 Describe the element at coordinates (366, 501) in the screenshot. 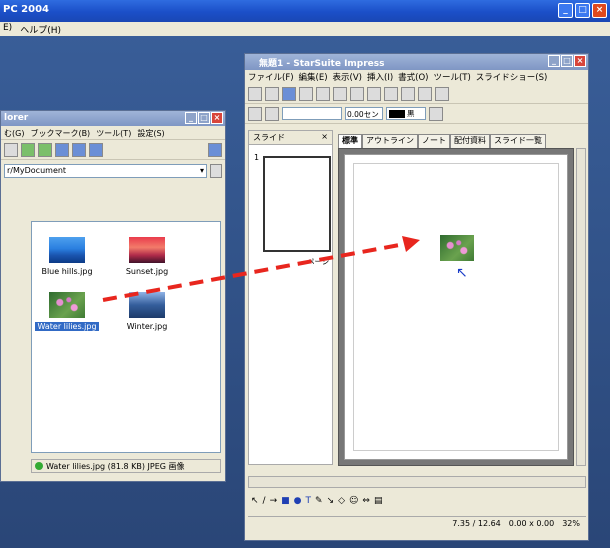

I see `block-arrow-tool-icon: ⇔` at that location.